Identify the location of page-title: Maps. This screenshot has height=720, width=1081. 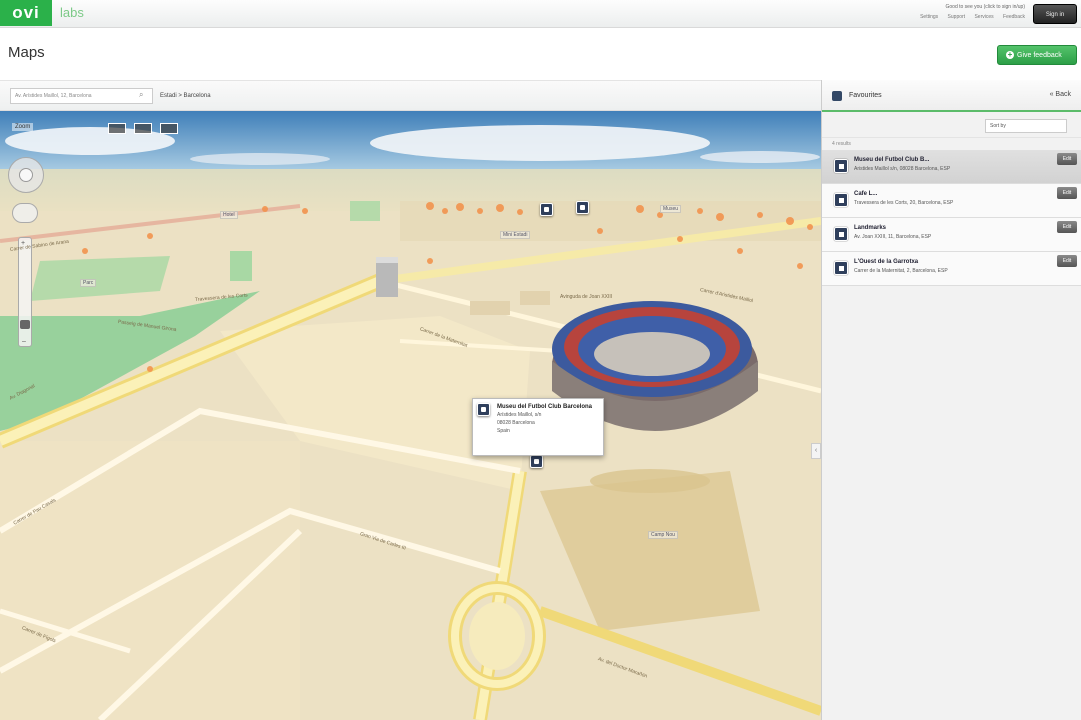
(26, 52).